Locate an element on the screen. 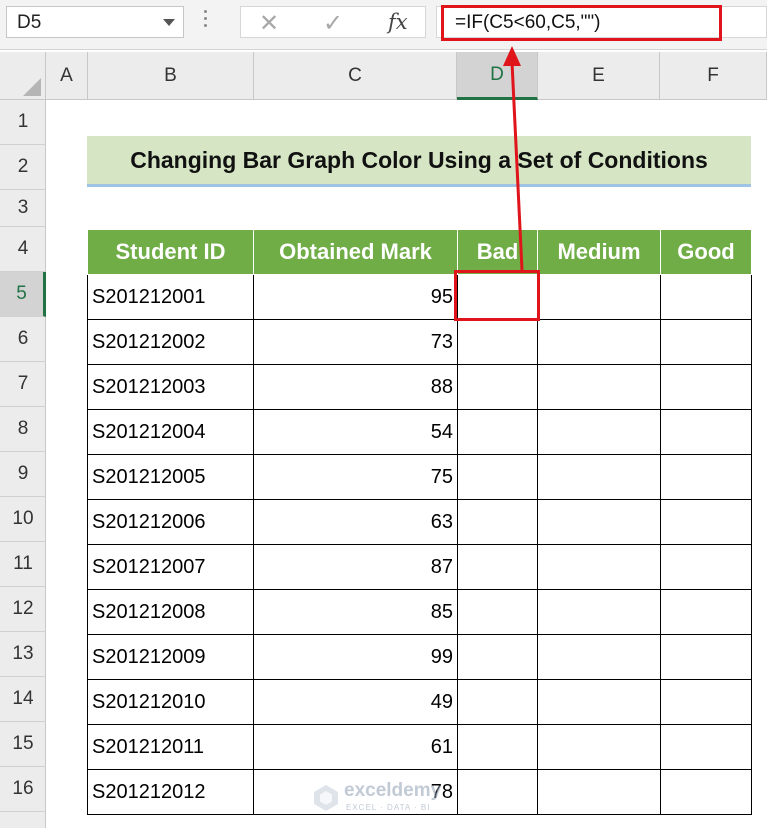  watermark-tagline: EXCEL · DATA · BI is located at coordinates (388, 807).